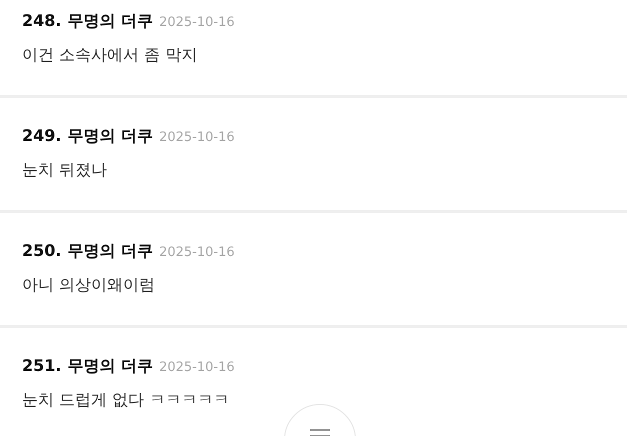 This screenshot has height=436, width=627. I want to click on comment-text: 눈치 뒤졌나, so click(65, 170).